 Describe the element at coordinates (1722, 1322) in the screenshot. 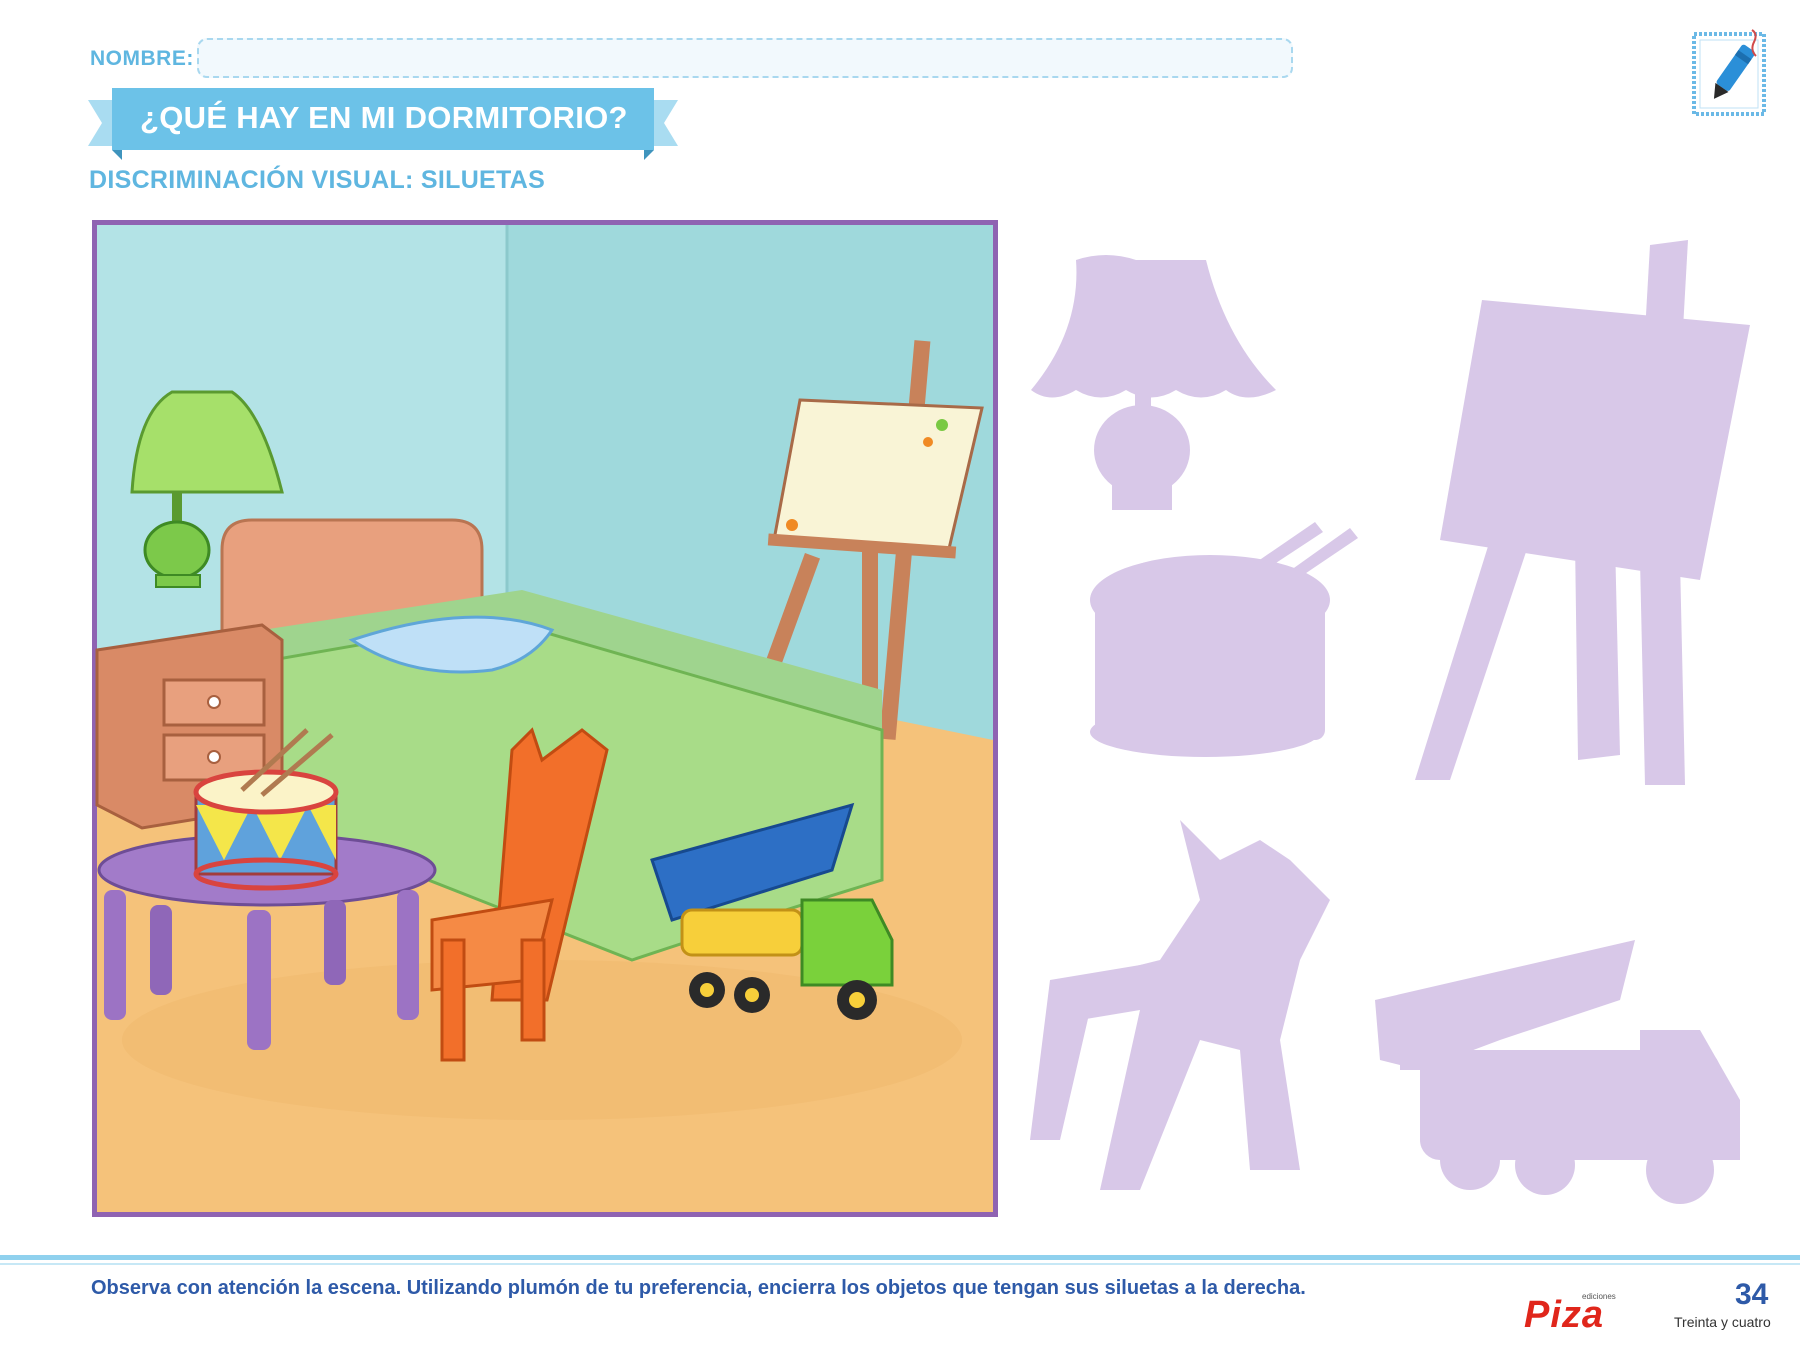

I see `page-number-words: Treinta y cuatro` at that location.